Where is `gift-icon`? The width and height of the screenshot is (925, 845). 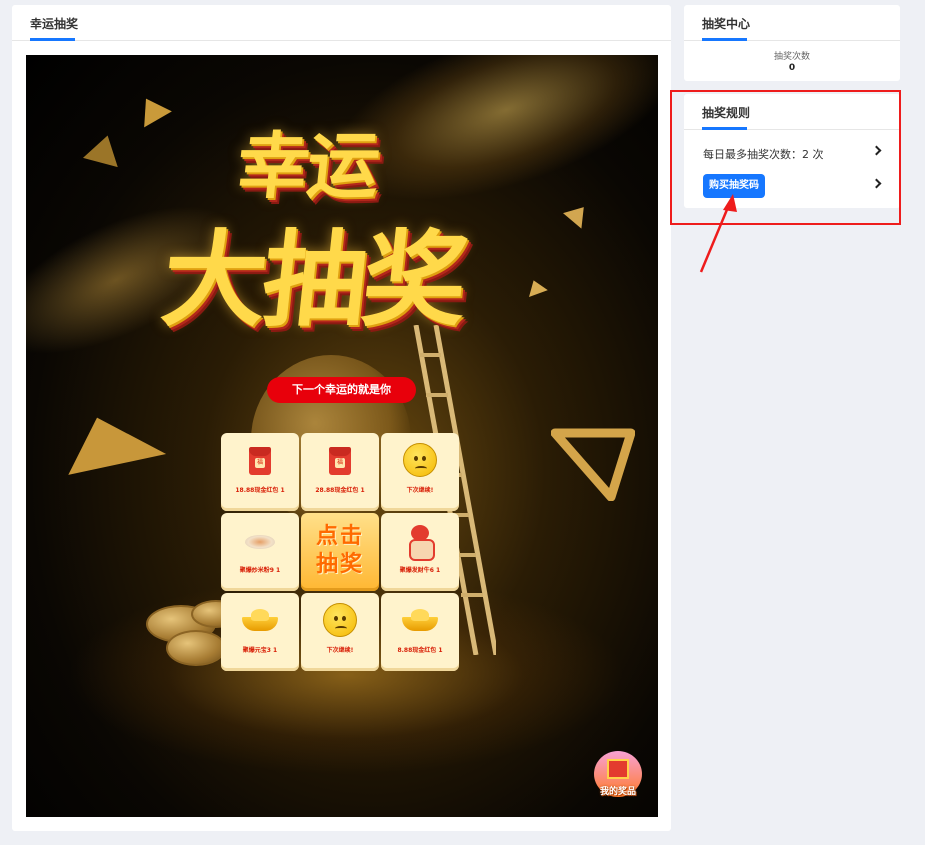 gift-icon is located at coordinates (618, 769).